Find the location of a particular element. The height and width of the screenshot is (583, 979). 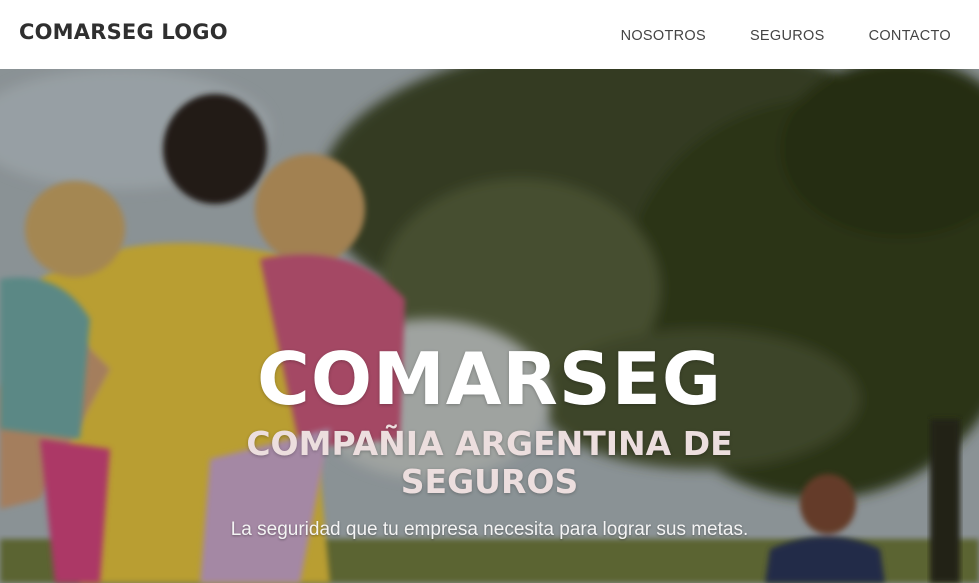

hero-title: COMARSEG is located at coordinates (489, 379).